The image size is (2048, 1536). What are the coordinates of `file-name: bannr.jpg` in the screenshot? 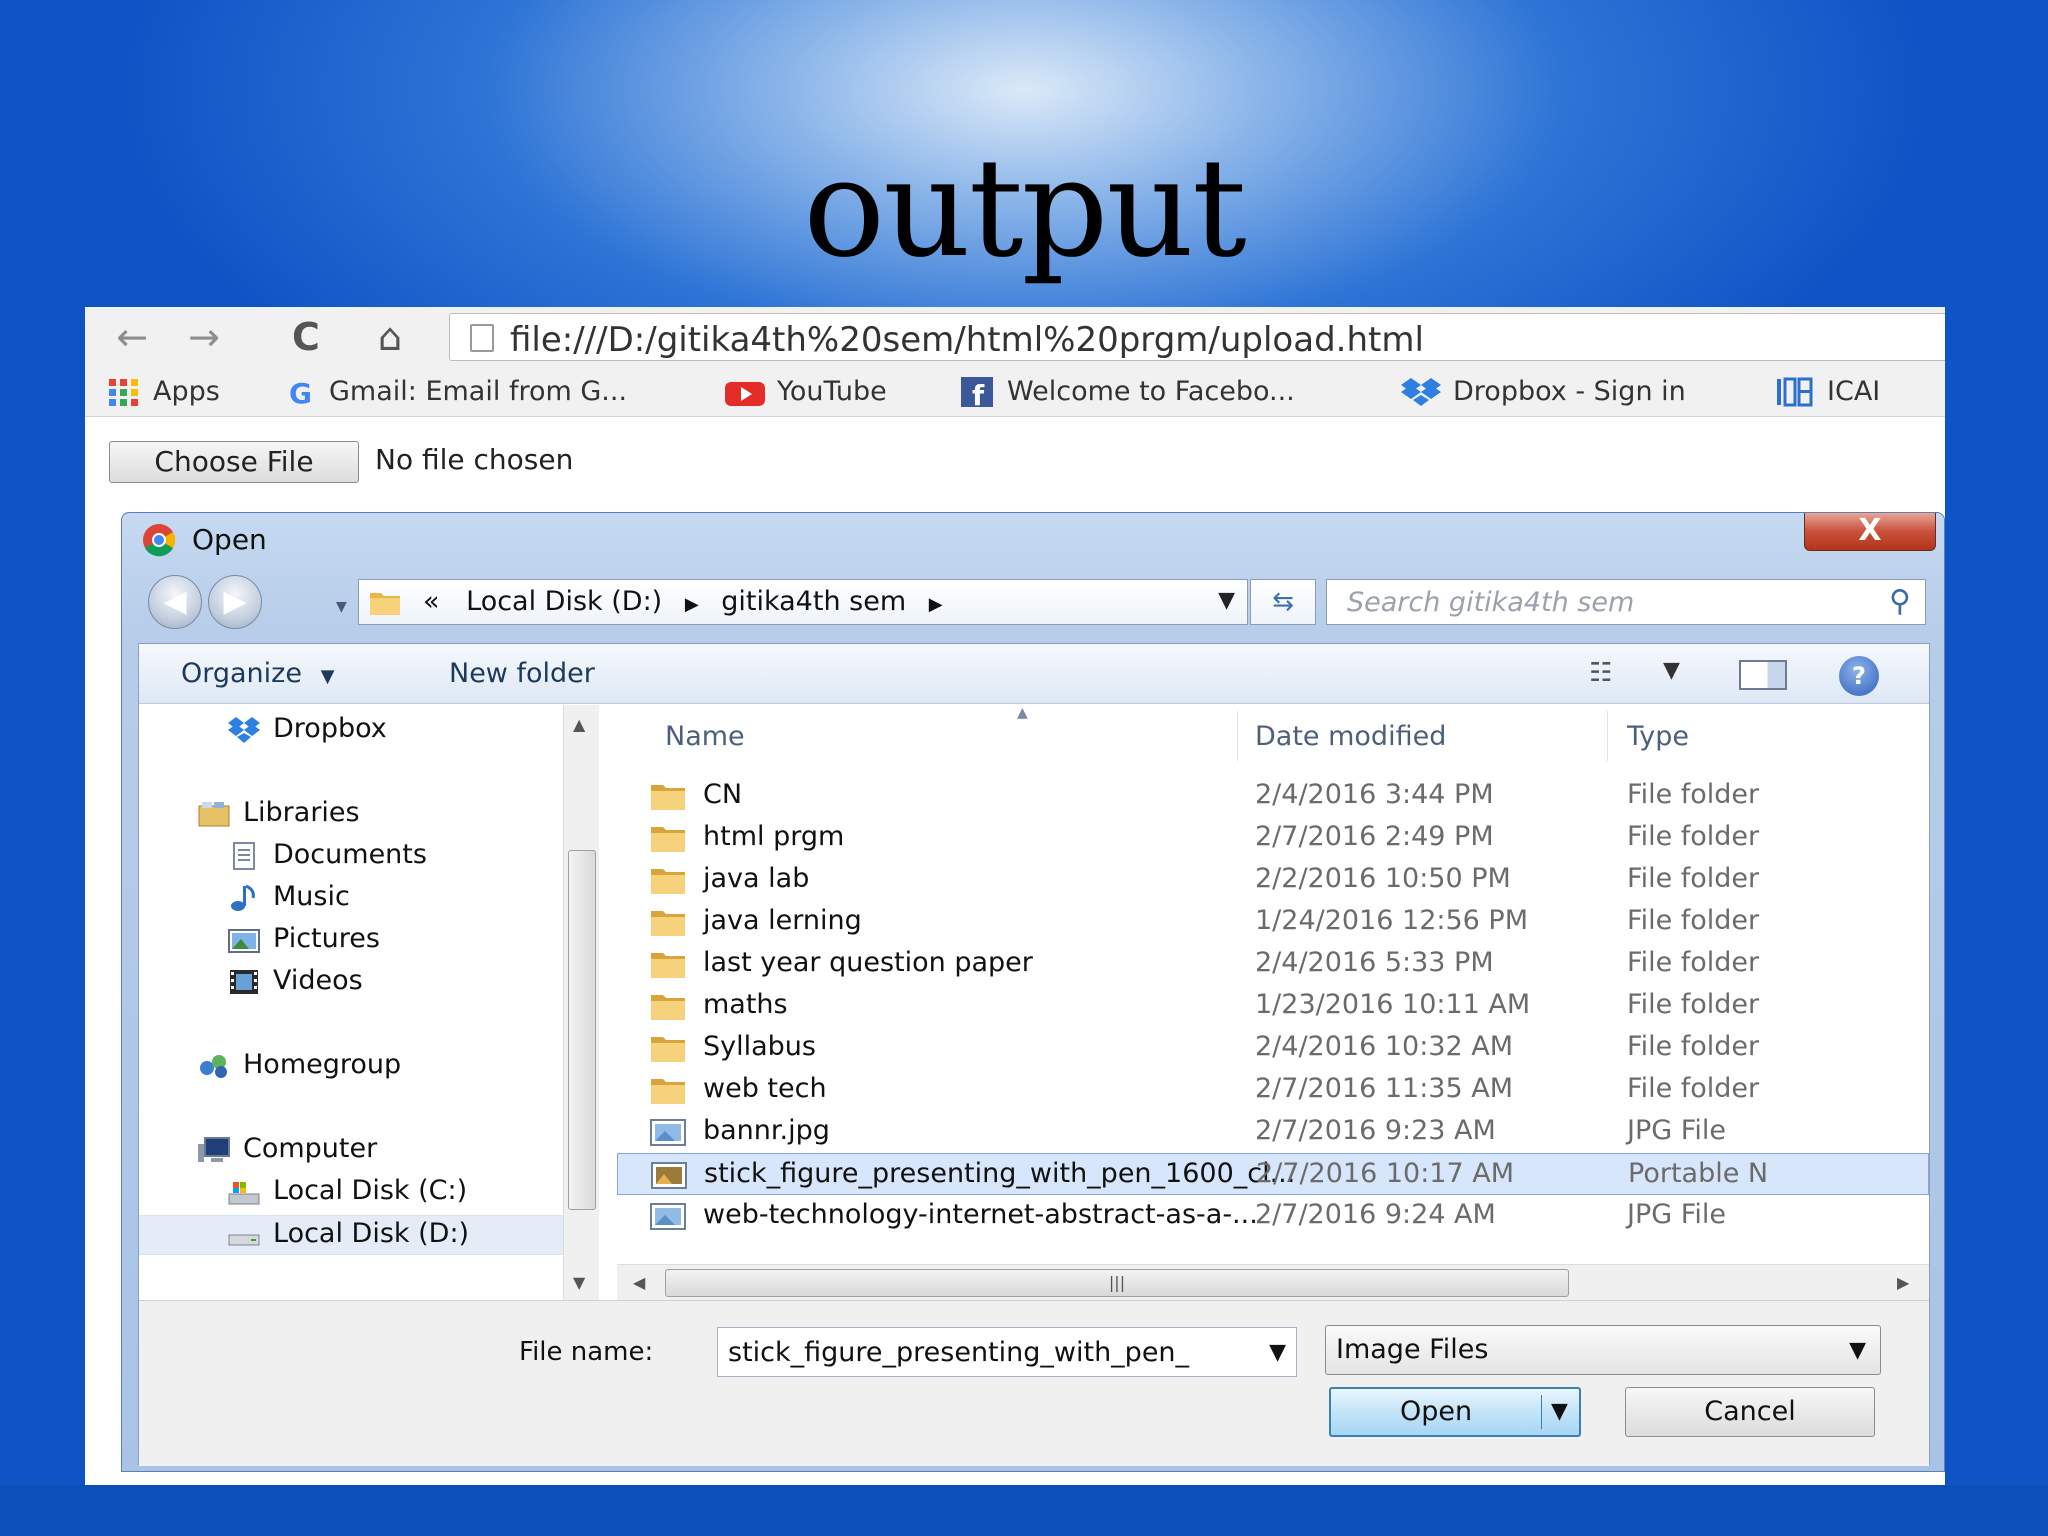 It's located at (766, 1130).